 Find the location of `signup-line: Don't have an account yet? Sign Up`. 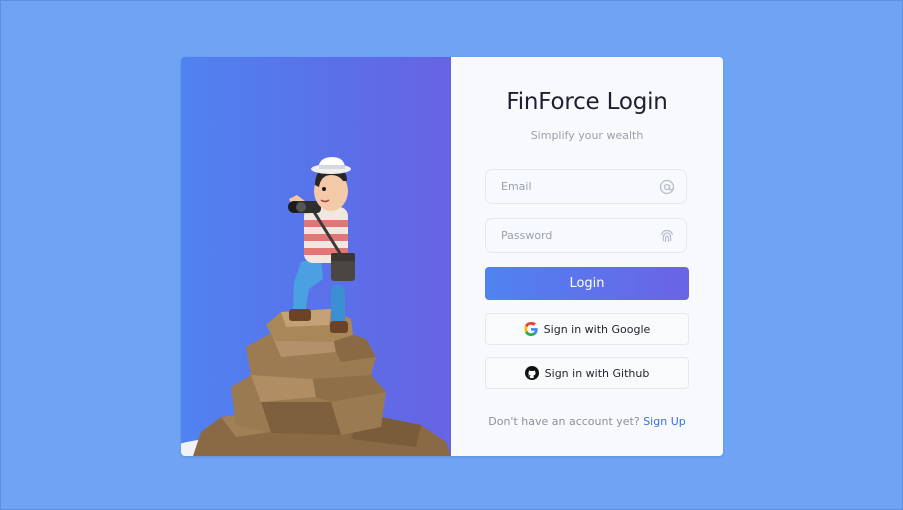

signup-line: Don't have an account yet? Sign Up is located at coordinates (587, 421).